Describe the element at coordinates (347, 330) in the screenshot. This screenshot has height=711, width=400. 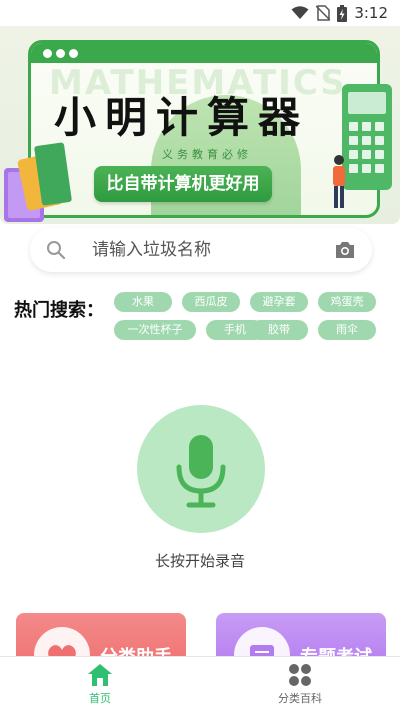
I see `hot-tag: 雨伞` at that location.